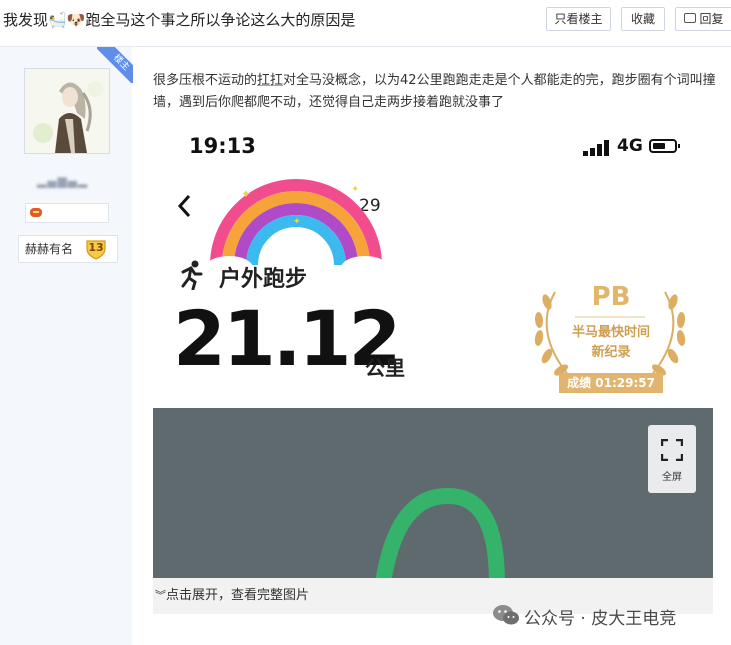  I want to click on wechat-icon, so click(506, 615).